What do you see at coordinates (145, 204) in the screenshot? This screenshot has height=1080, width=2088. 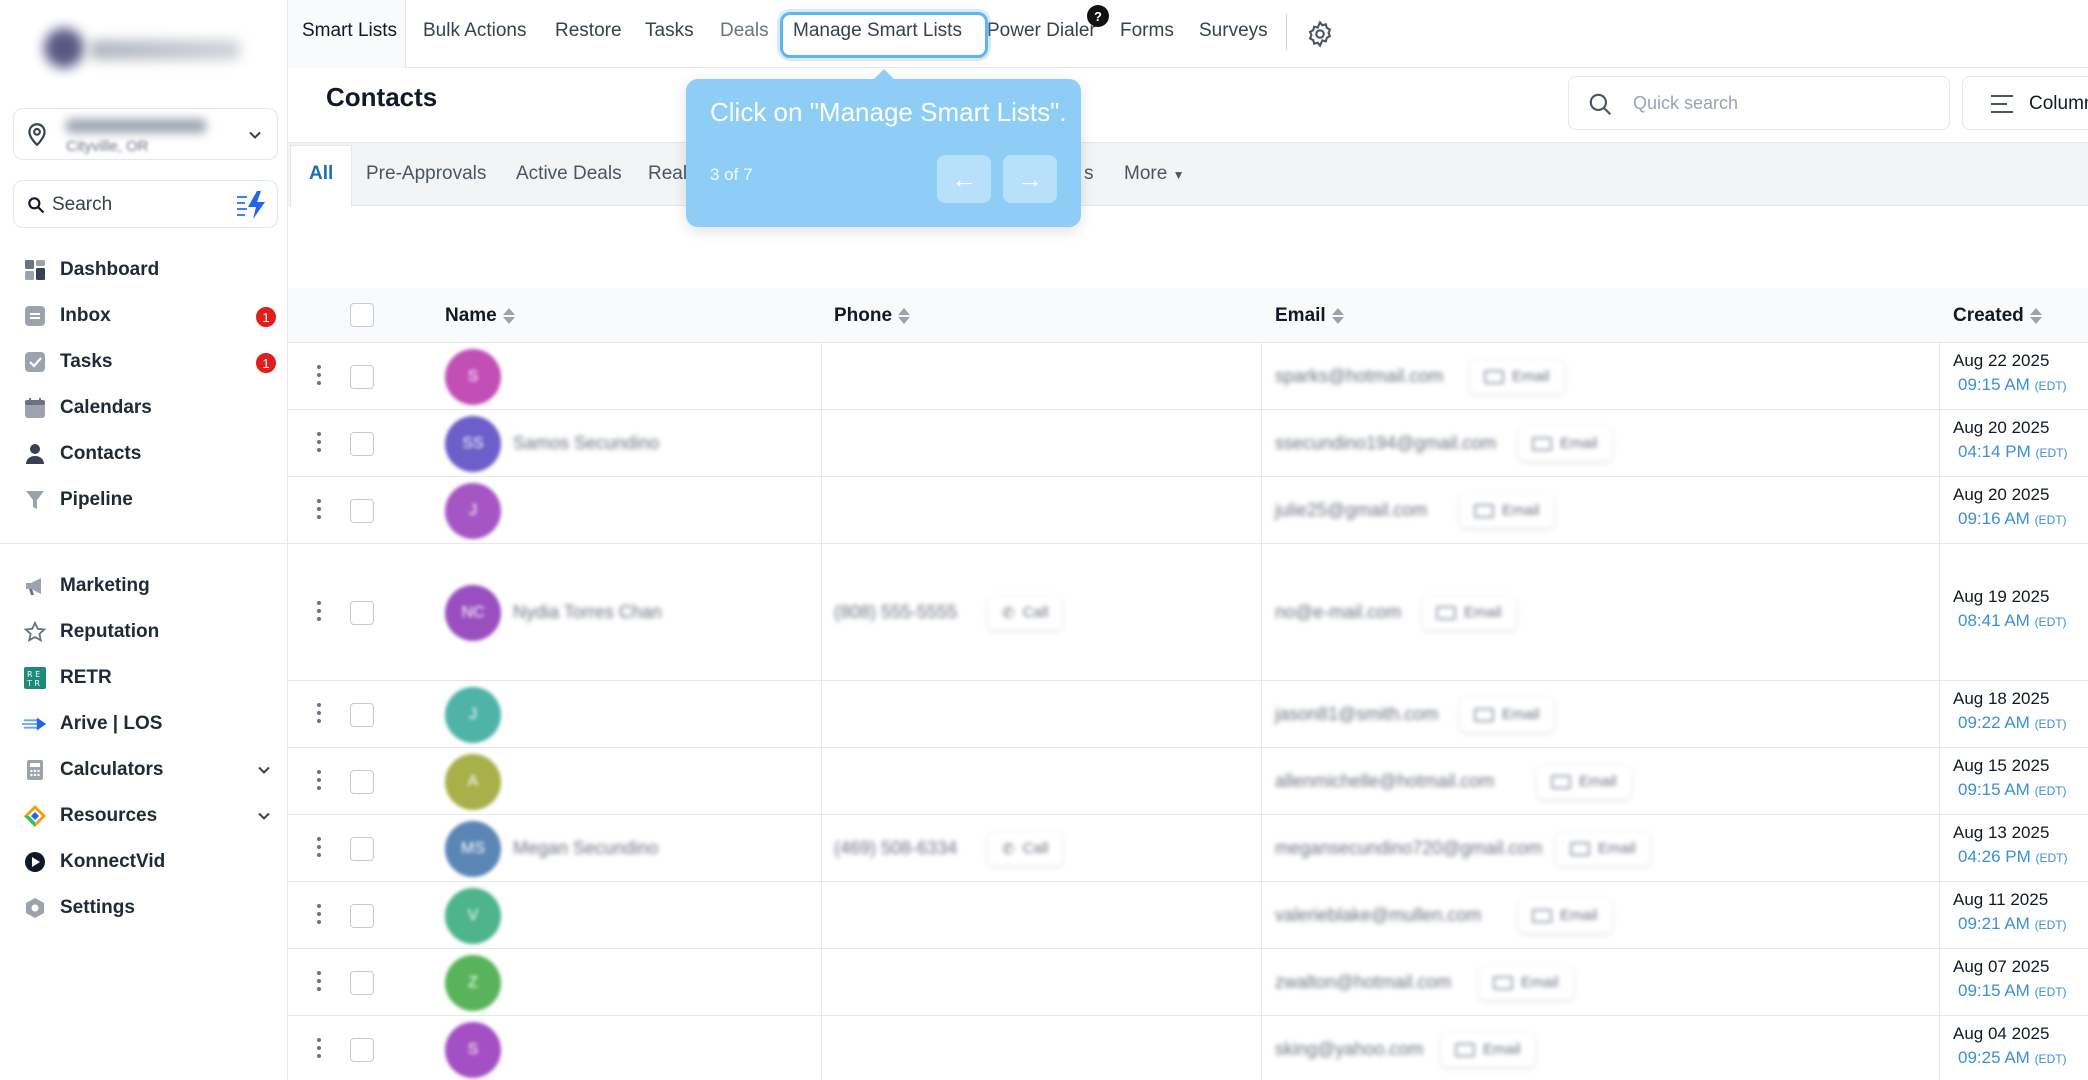 I see `sidebar-search: Search` at bounding box center [145, 204].